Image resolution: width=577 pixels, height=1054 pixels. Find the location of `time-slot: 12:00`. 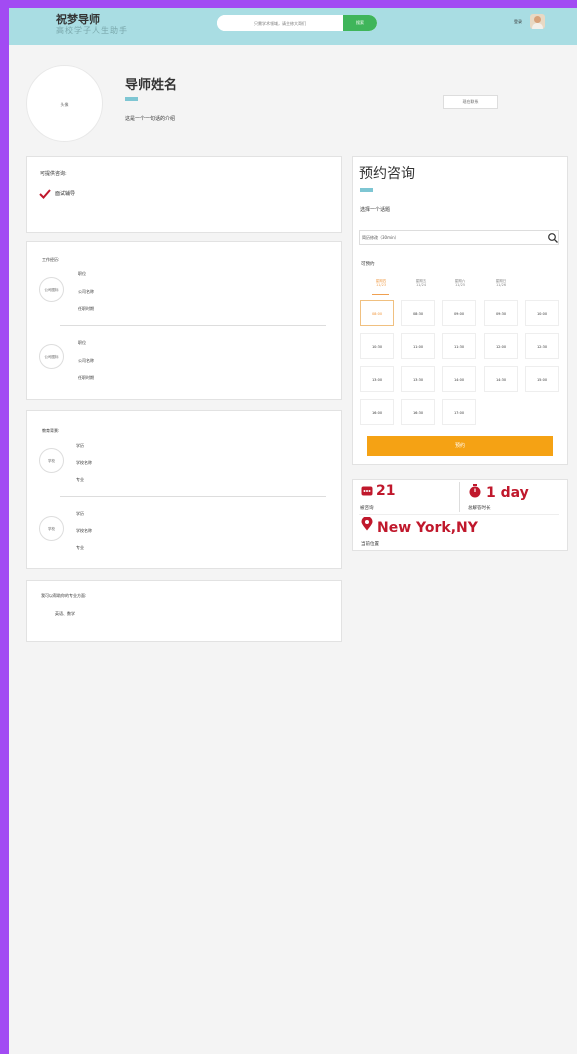

time-slot: 12:00 is located at coordinates (501, 346).